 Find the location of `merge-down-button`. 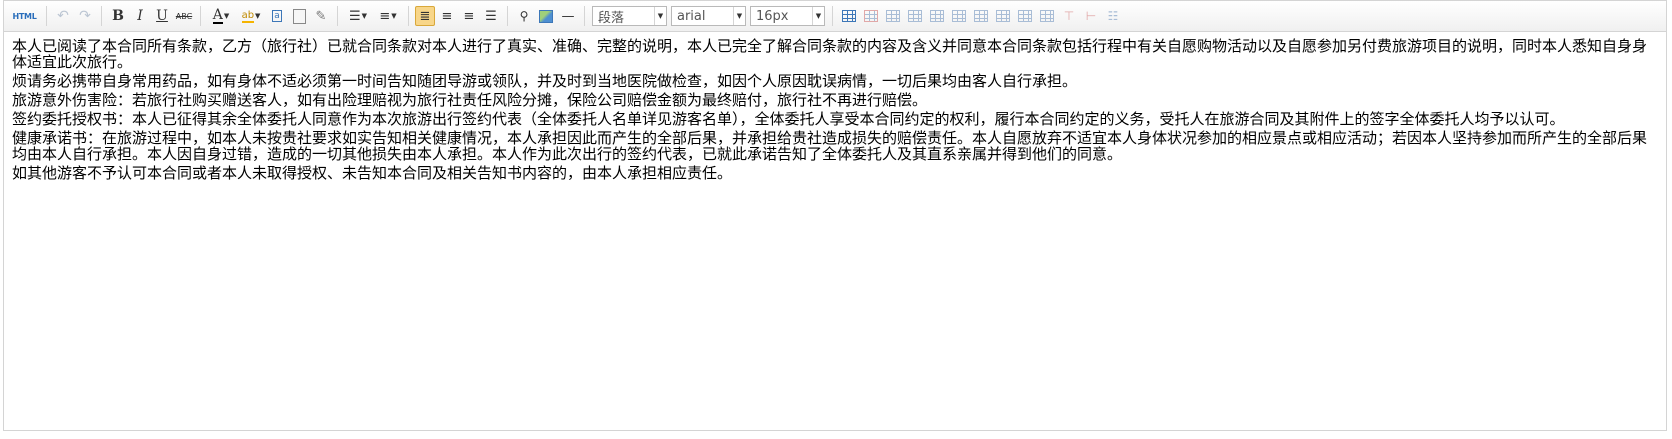

merge-down-button is located at coordinates (1047, 16).